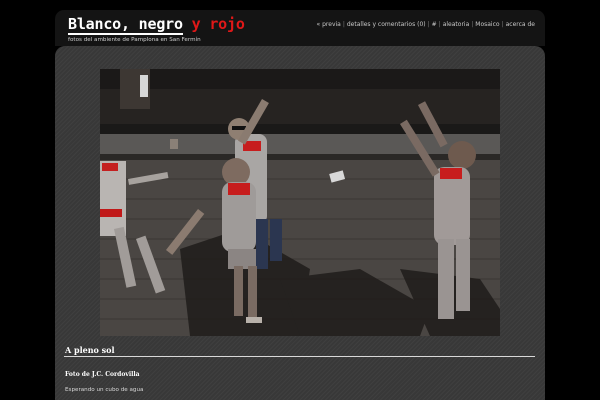  Describe the element at coordinates (102, 374) in the screenshot. I see `photo-credit: Foto de J.C. Cordovilla` at that location.